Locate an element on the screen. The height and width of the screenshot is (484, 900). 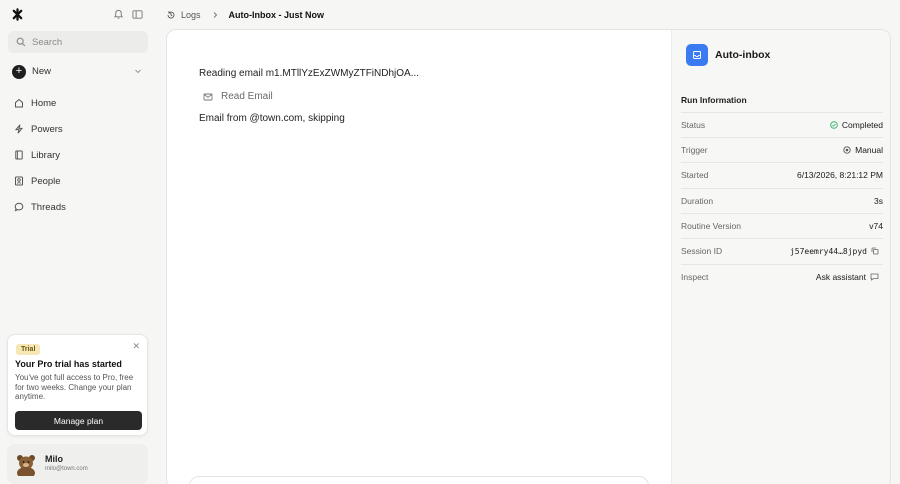
nav-item-people: People is located at coordinates (37, 181).